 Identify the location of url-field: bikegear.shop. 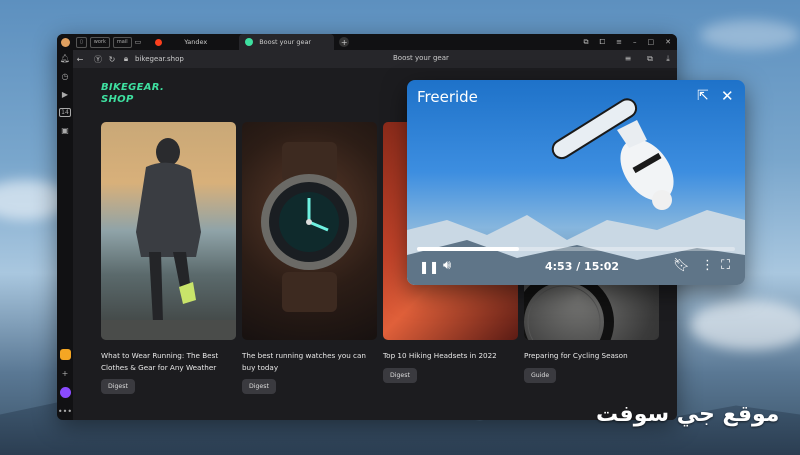
(159, 59).